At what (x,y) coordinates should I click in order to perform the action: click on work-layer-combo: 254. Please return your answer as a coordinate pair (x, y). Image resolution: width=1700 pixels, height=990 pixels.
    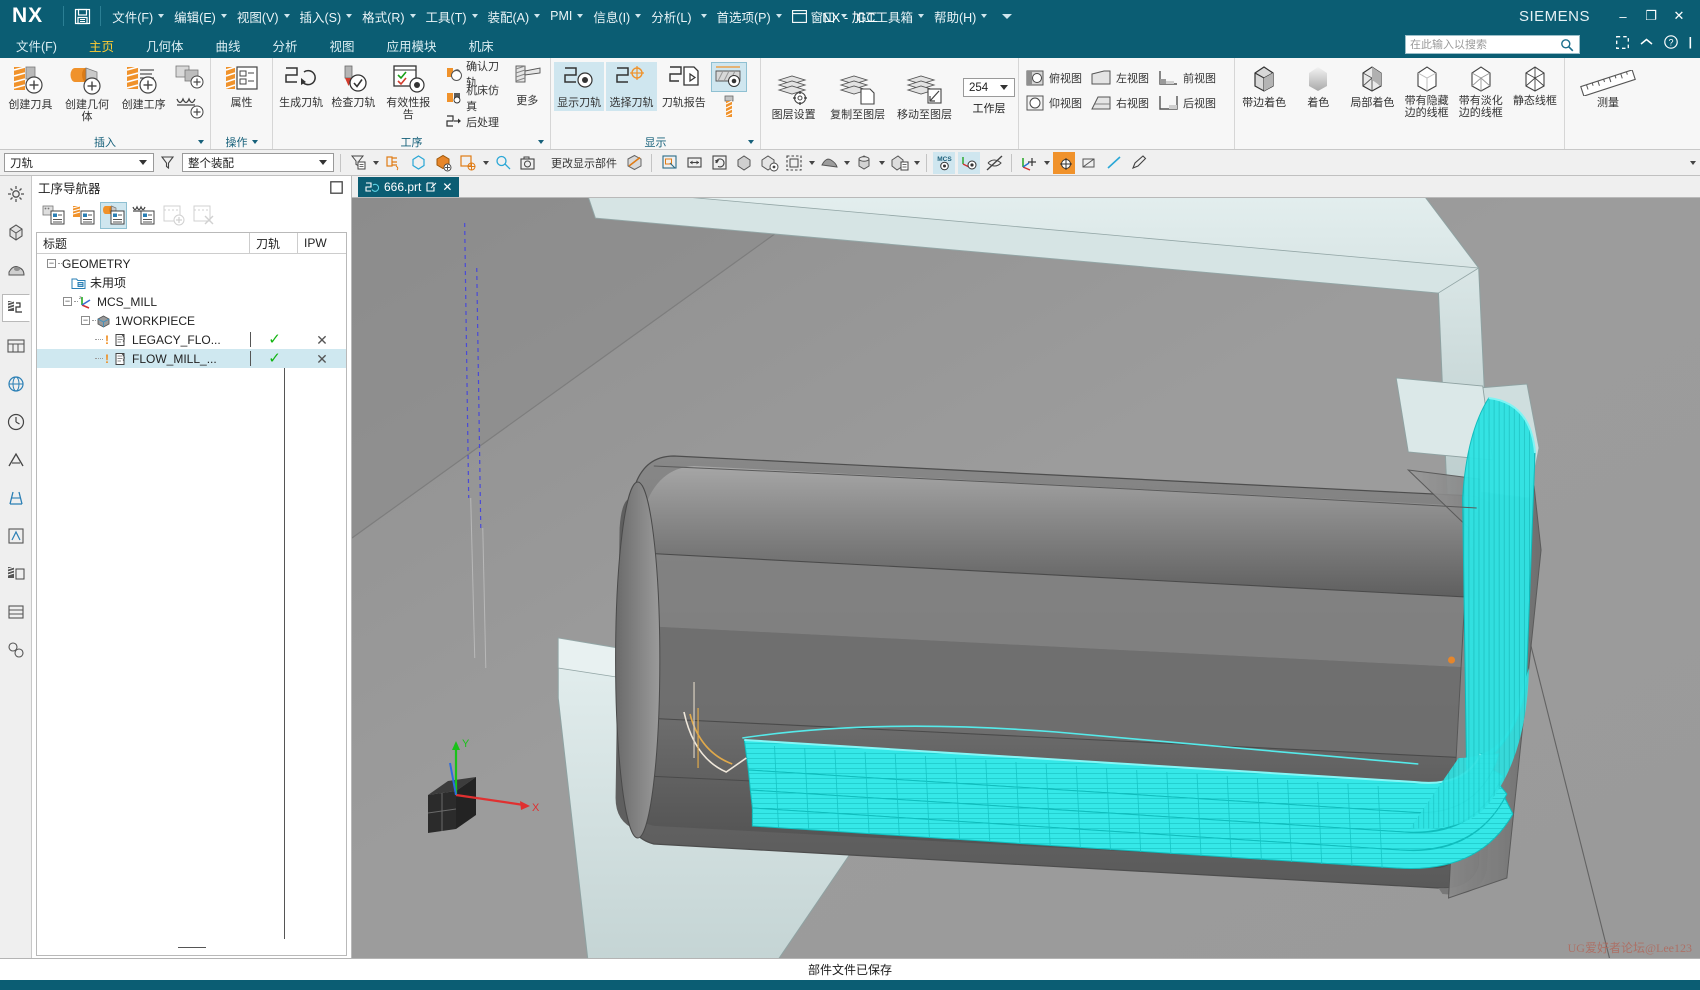
    Looking at the image, I should click on (989, 87).